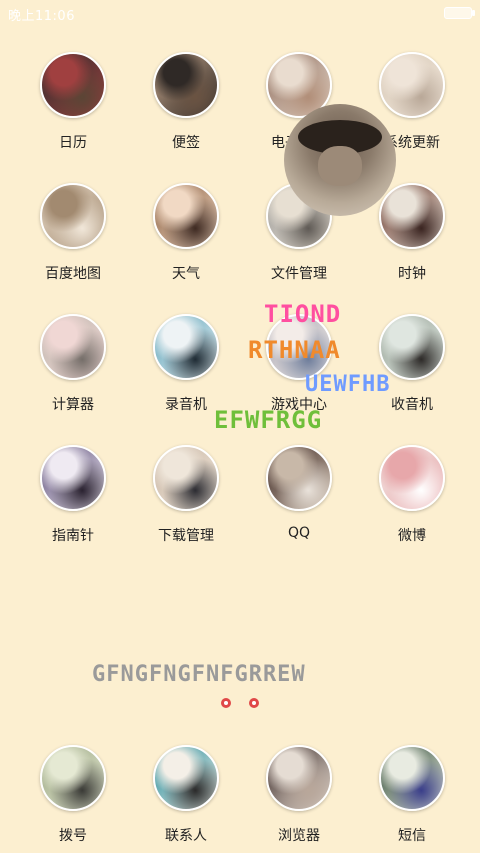 The height and width of the screenshot is (853, 480). Describe the element at coordinates (299, 274) in the screenshot. I see `app-label: 文件管理` at that location.